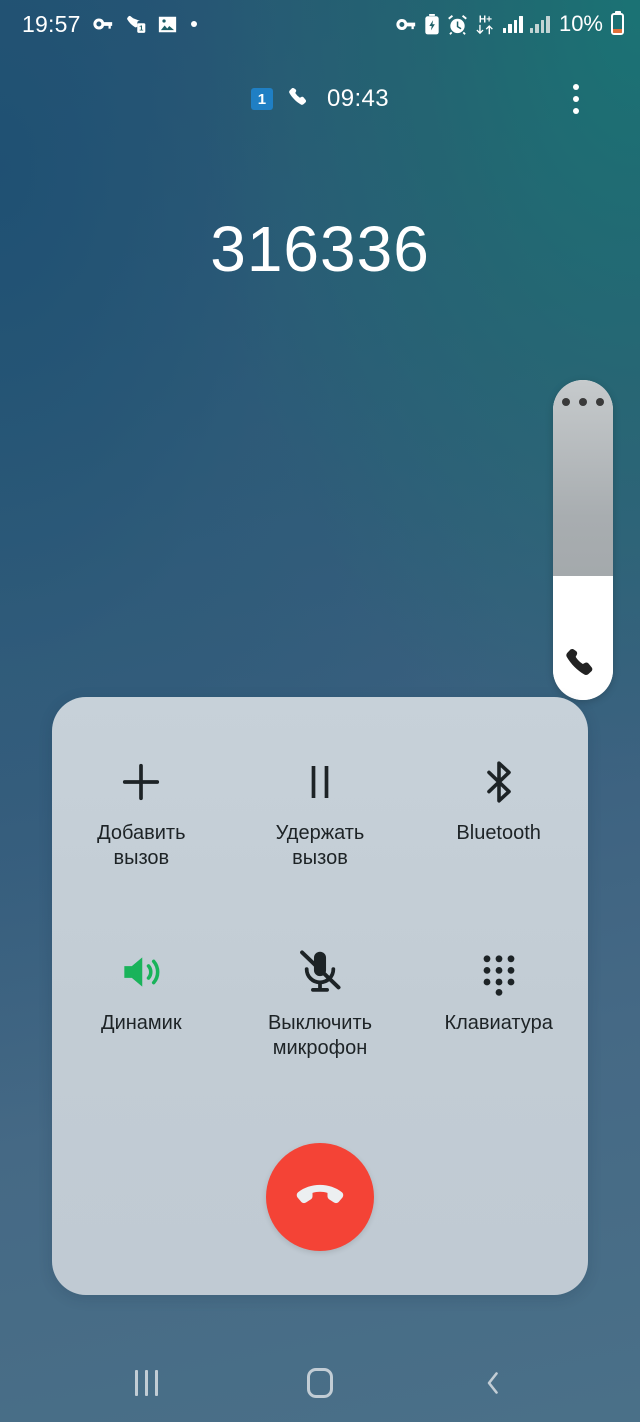 Image resolution: width=640 pixels, height=1422 pixels. Describe the element at coordinates (147, 1383) in the screenshot. I see `recents-icon` at that location.